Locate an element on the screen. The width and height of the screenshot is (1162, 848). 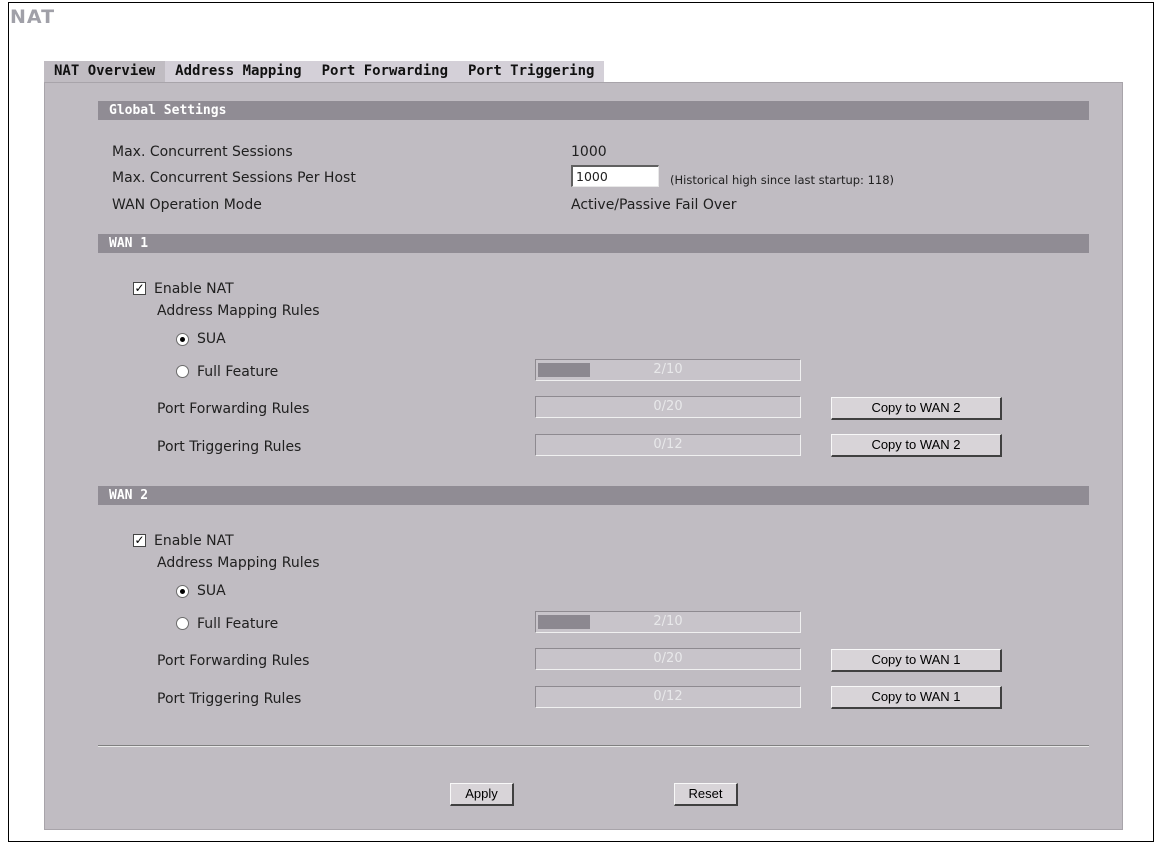
max-sessions-label: Max. Concurrent Sessions is located at coordinates (202, 152).